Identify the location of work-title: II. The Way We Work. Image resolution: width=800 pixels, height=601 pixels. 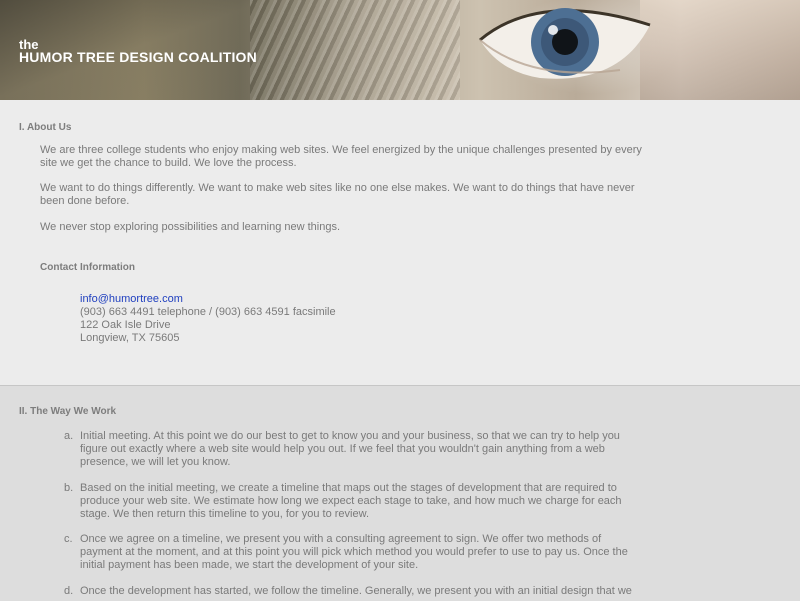
(68, 411).